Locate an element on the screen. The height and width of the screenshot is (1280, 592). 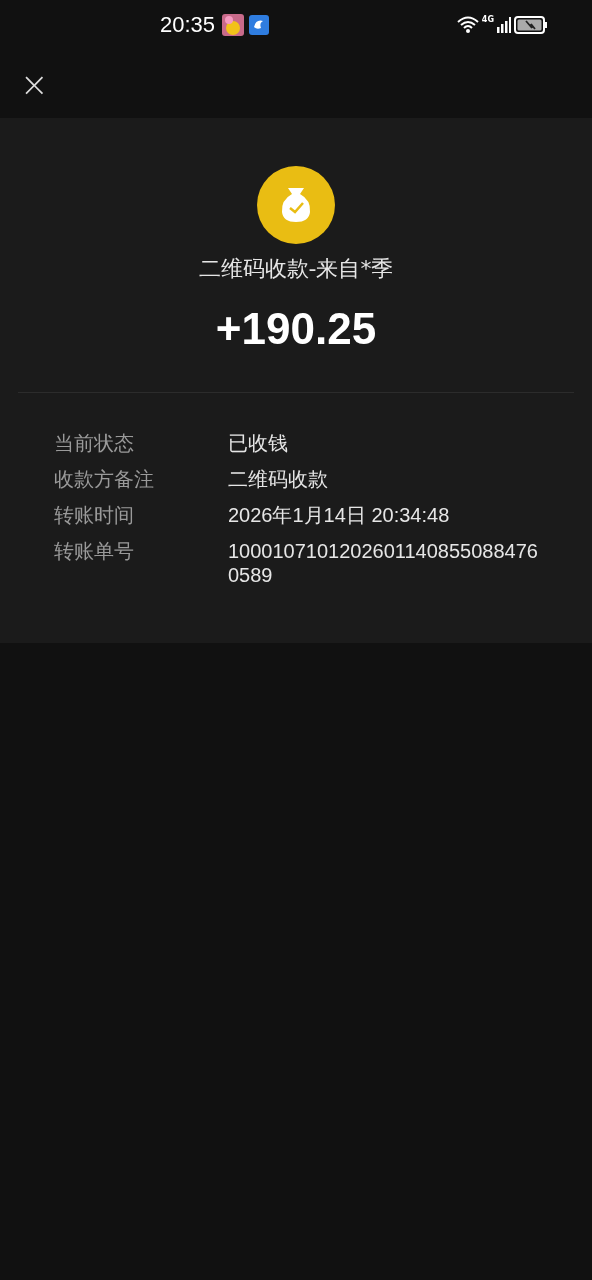
signal-icon is located at coordinates (504, 25).